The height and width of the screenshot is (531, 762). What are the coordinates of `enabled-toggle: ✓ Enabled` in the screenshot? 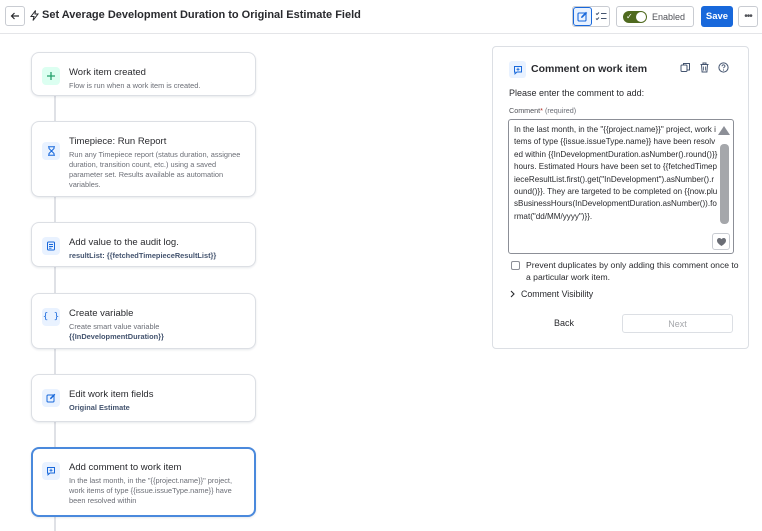 It's located at (655, 16).